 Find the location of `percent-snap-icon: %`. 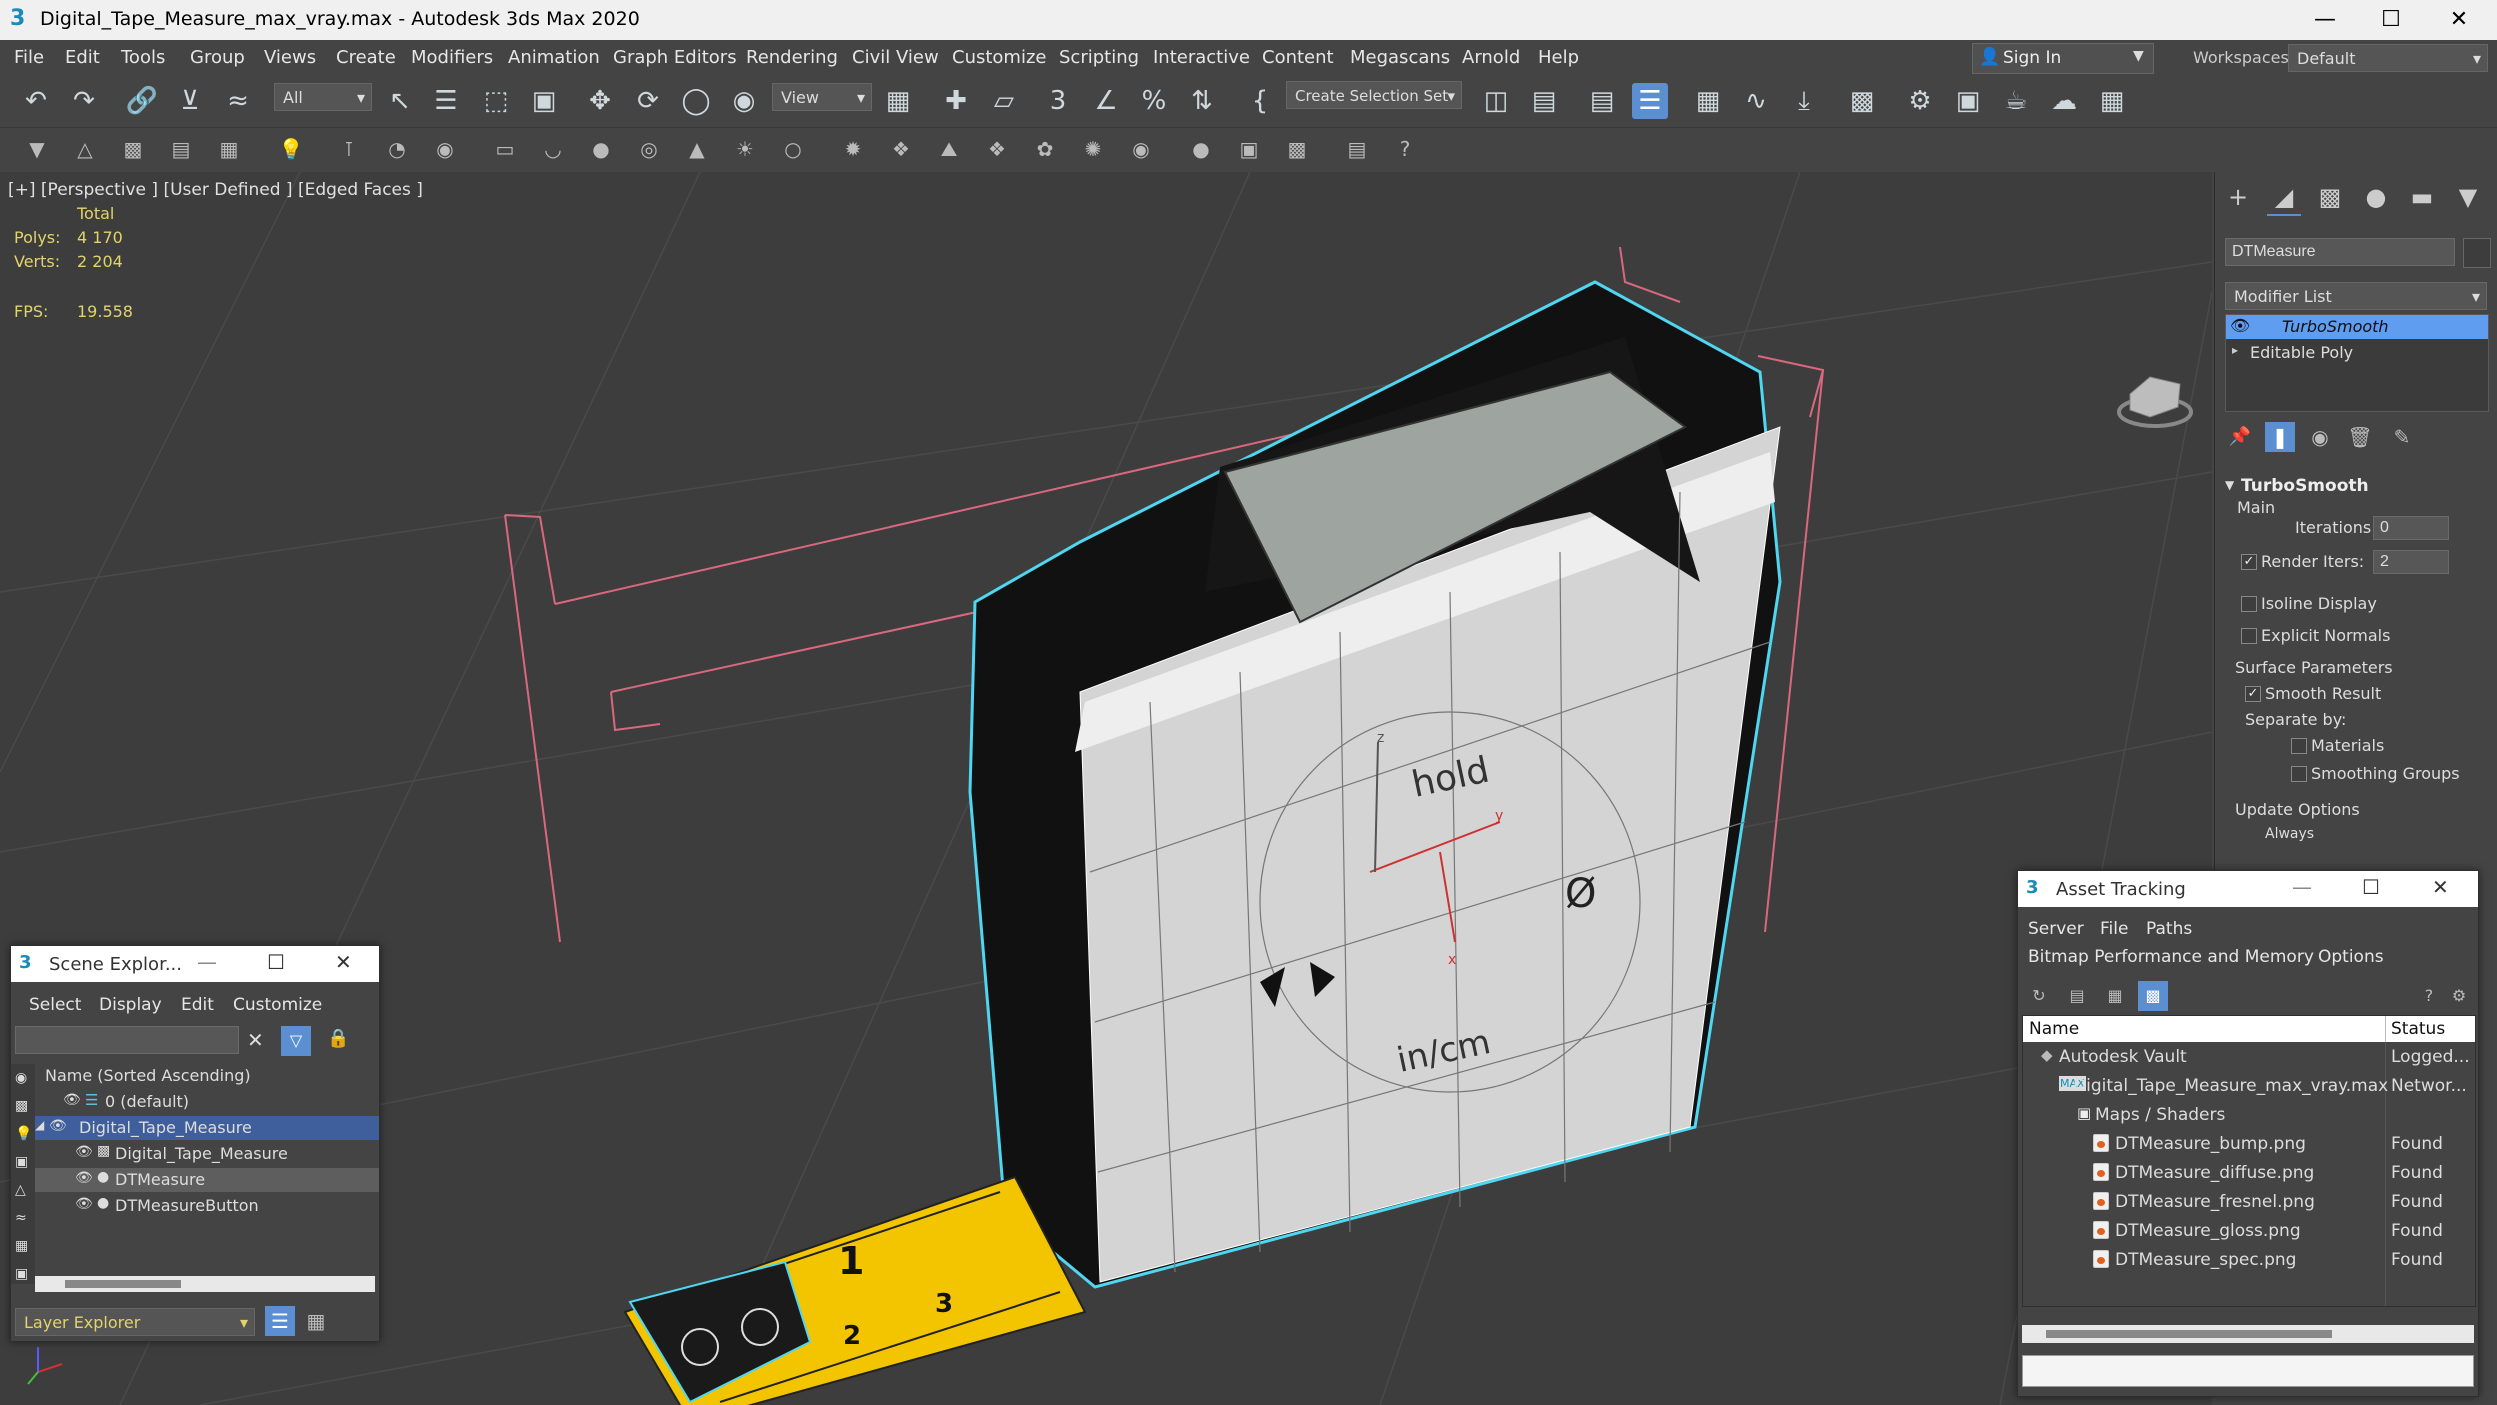

percent-snap-icon: % is located at coordinates (1154, 101).